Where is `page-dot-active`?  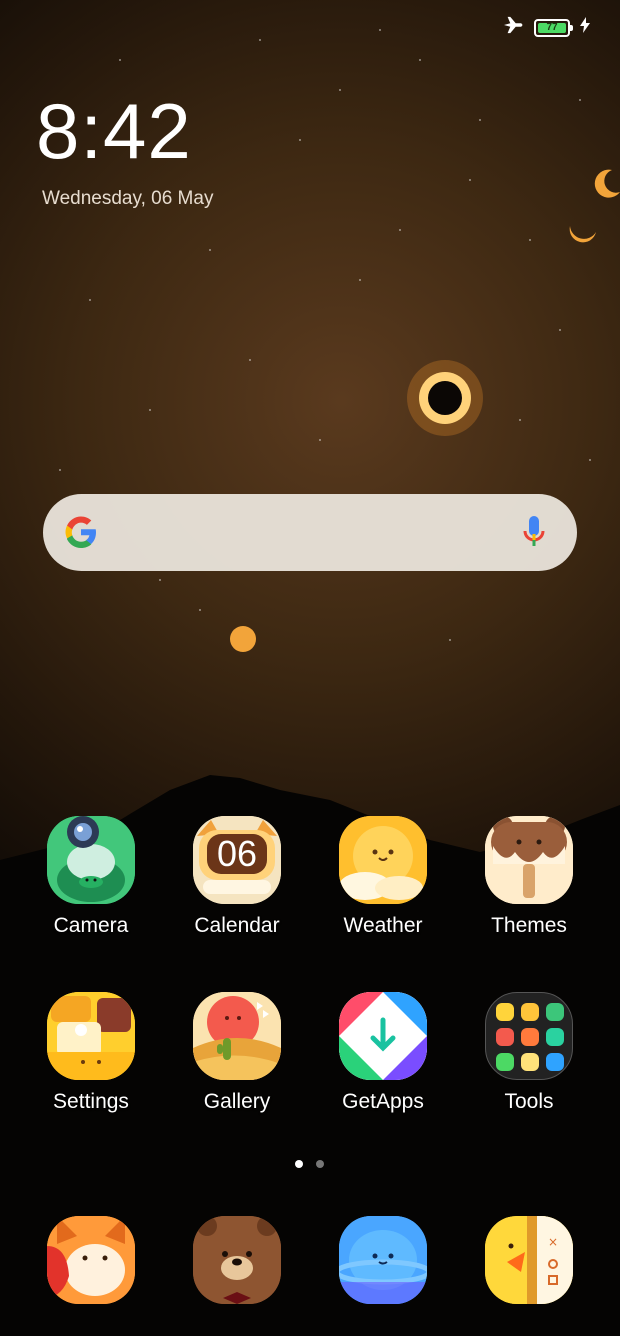 page-dot-active is located at coordinates (299, 1164).